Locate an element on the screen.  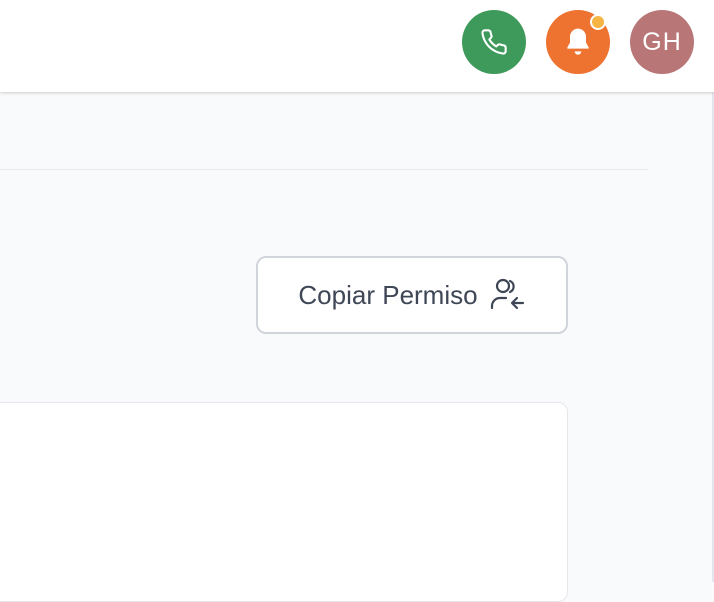
notification-badge is located at coordinates (598, 22).